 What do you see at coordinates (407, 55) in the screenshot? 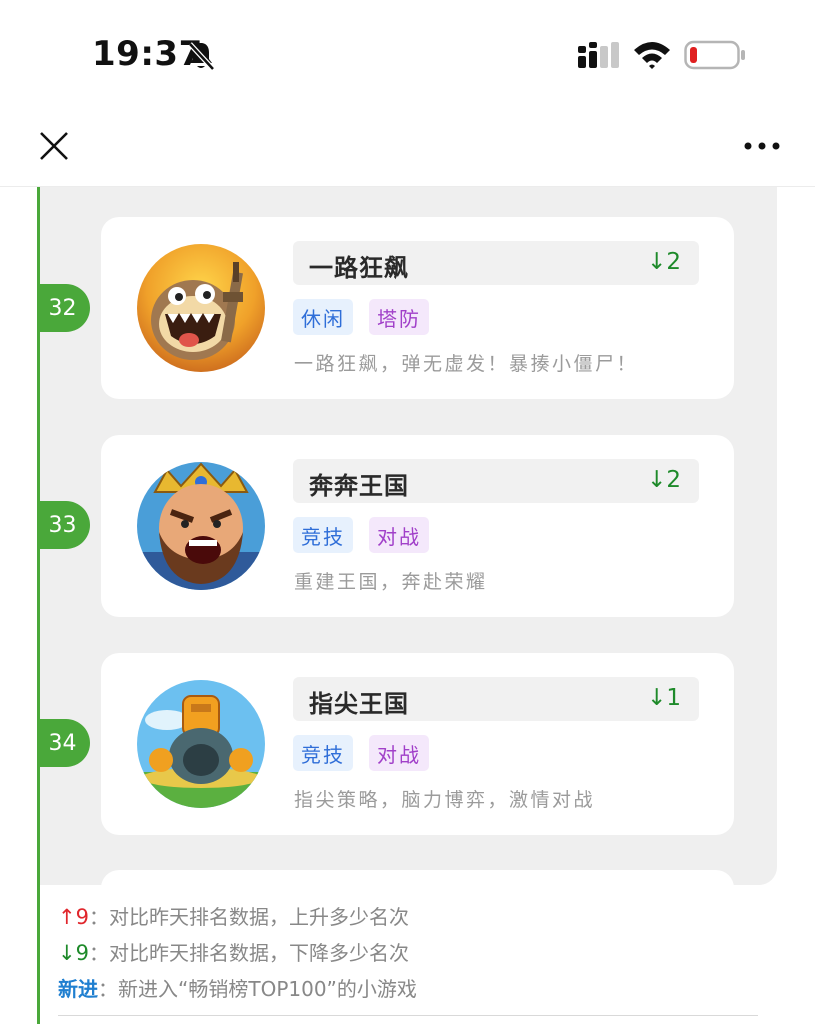
I see `status-bar: 19:37` at bounding box center [407, 55].